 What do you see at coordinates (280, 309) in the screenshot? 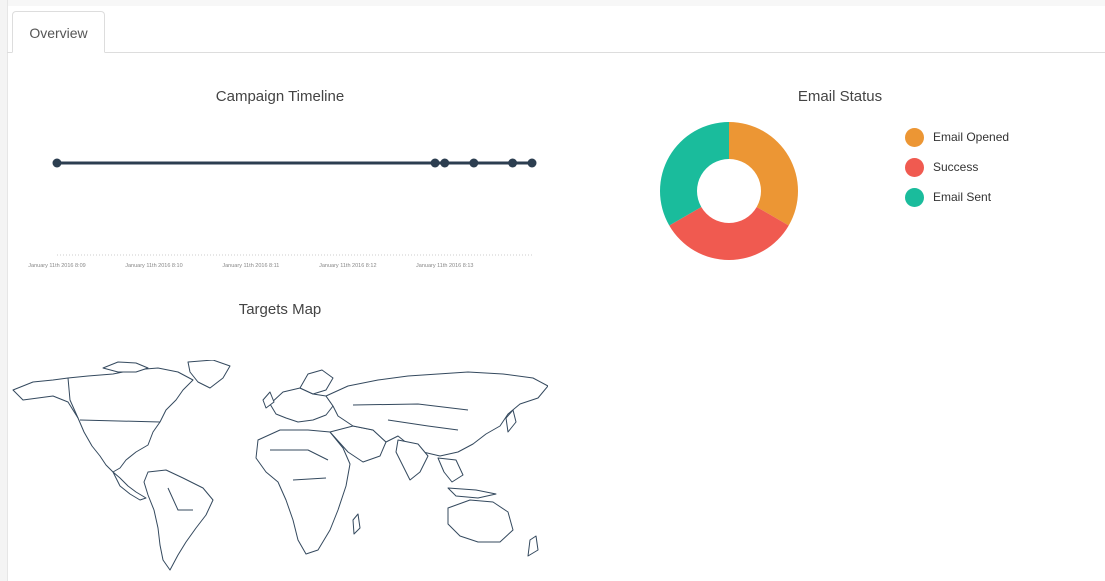
I see `targets-map-title: Targets Map` at bounding box center [280, 309].